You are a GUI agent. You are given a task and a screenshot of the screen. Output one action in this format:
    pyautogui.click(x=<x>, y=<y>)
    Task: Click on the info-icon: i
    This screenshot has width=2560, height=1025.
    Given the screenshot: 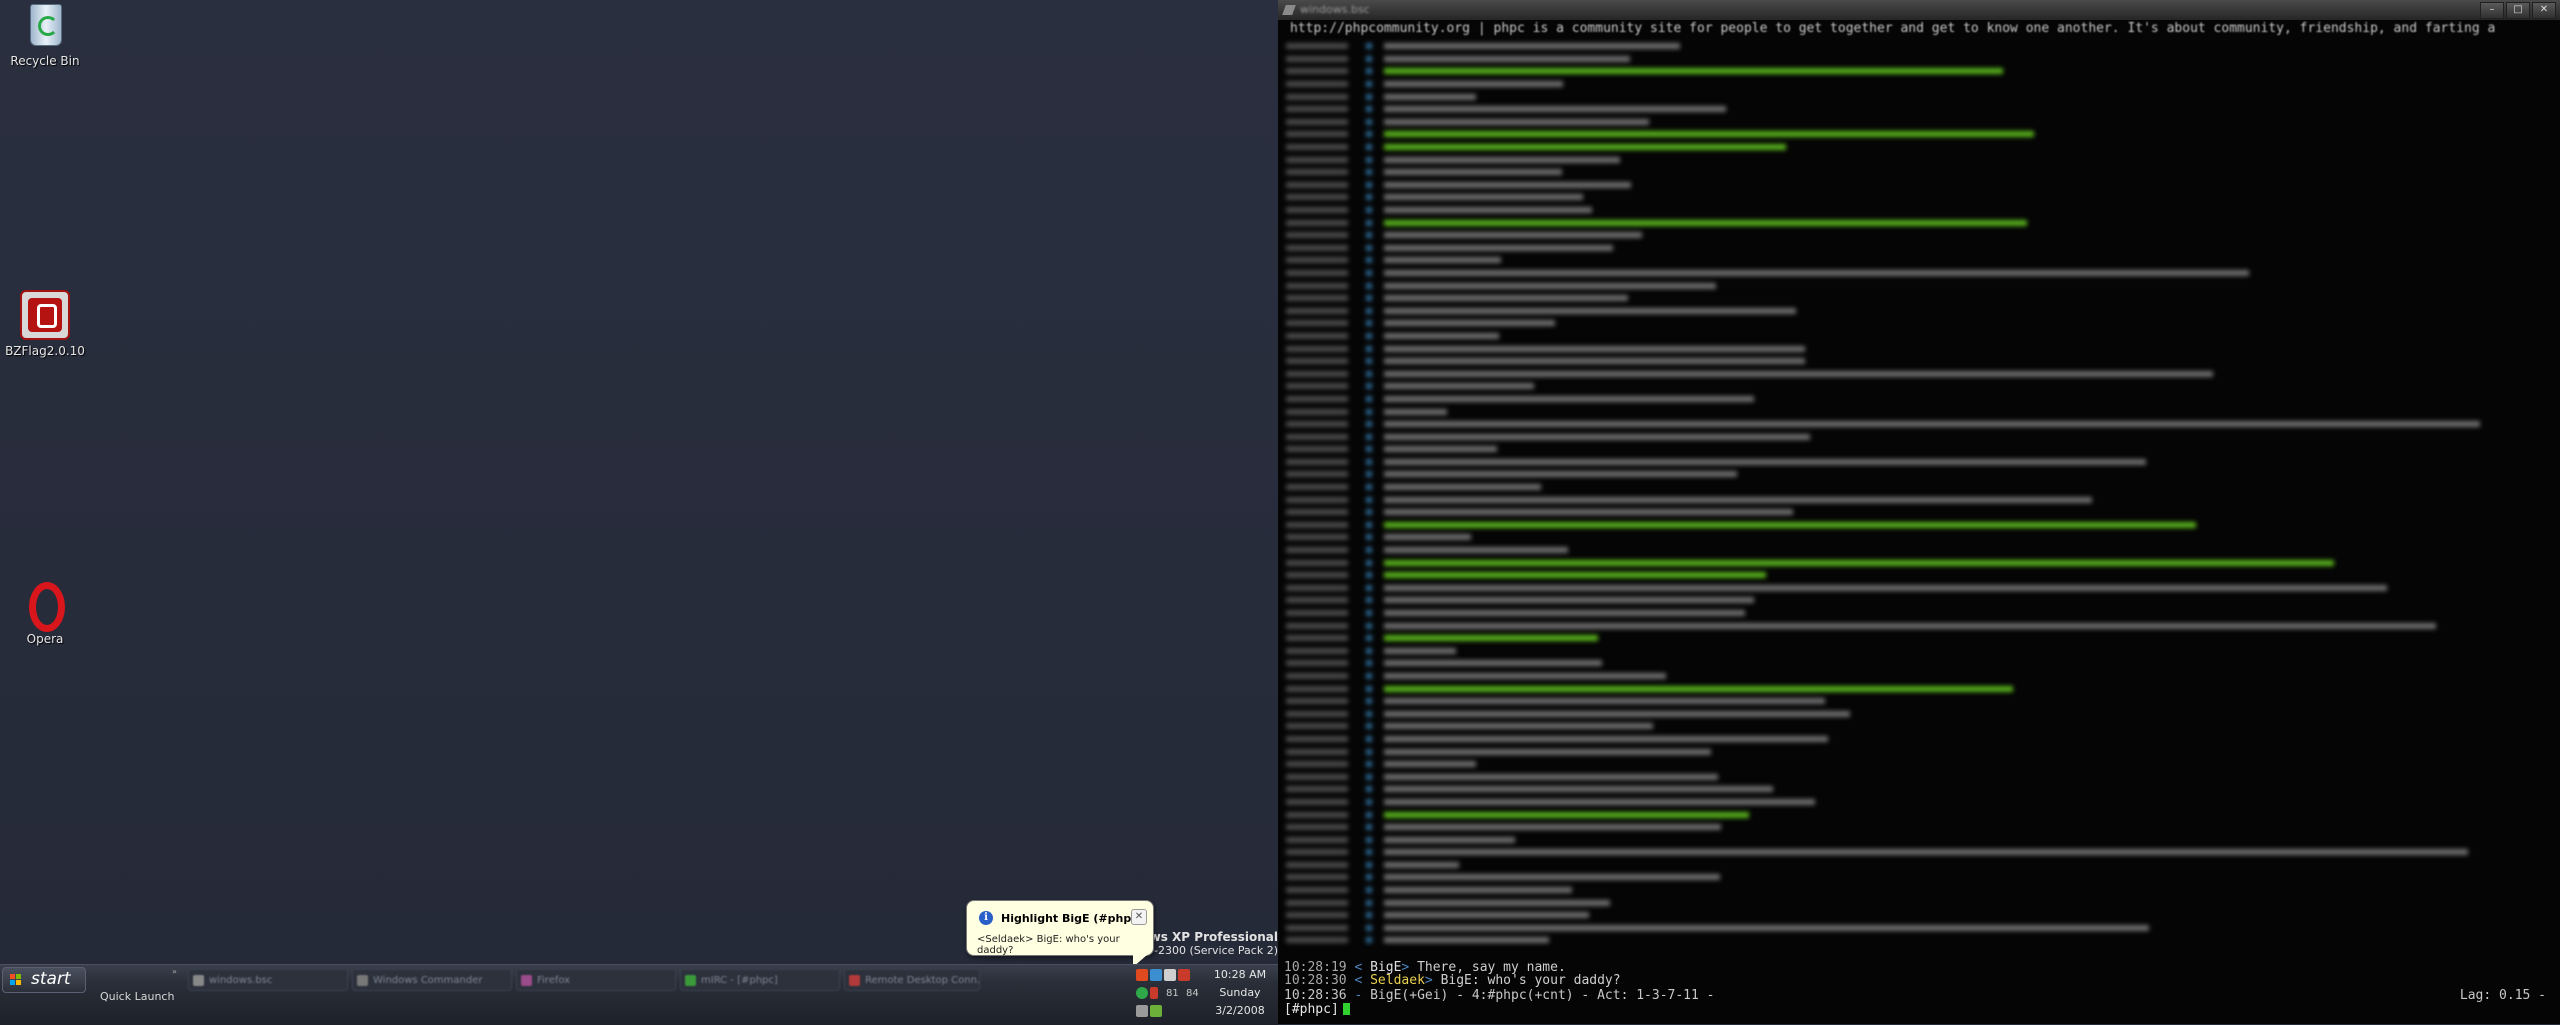 What is the action you would take?
    pyautogui.click(x=986, y=918)
    